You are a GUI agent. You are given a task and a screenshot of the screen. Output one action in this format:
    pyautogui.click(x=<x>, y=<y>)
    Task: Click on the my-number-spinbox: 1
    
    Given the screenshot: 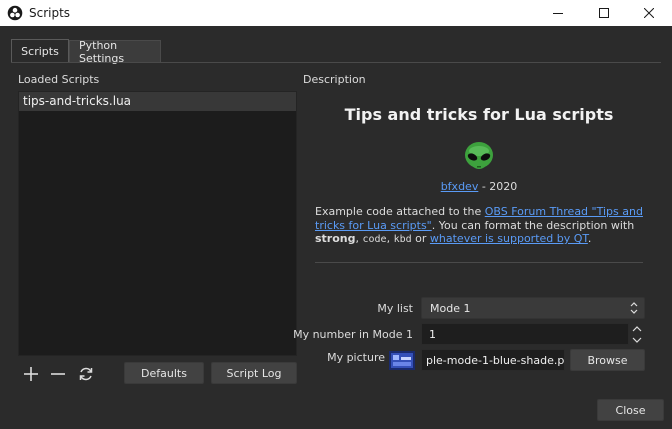 What is the action you would take?
    pyautogui.click(x=533, y=334)
    